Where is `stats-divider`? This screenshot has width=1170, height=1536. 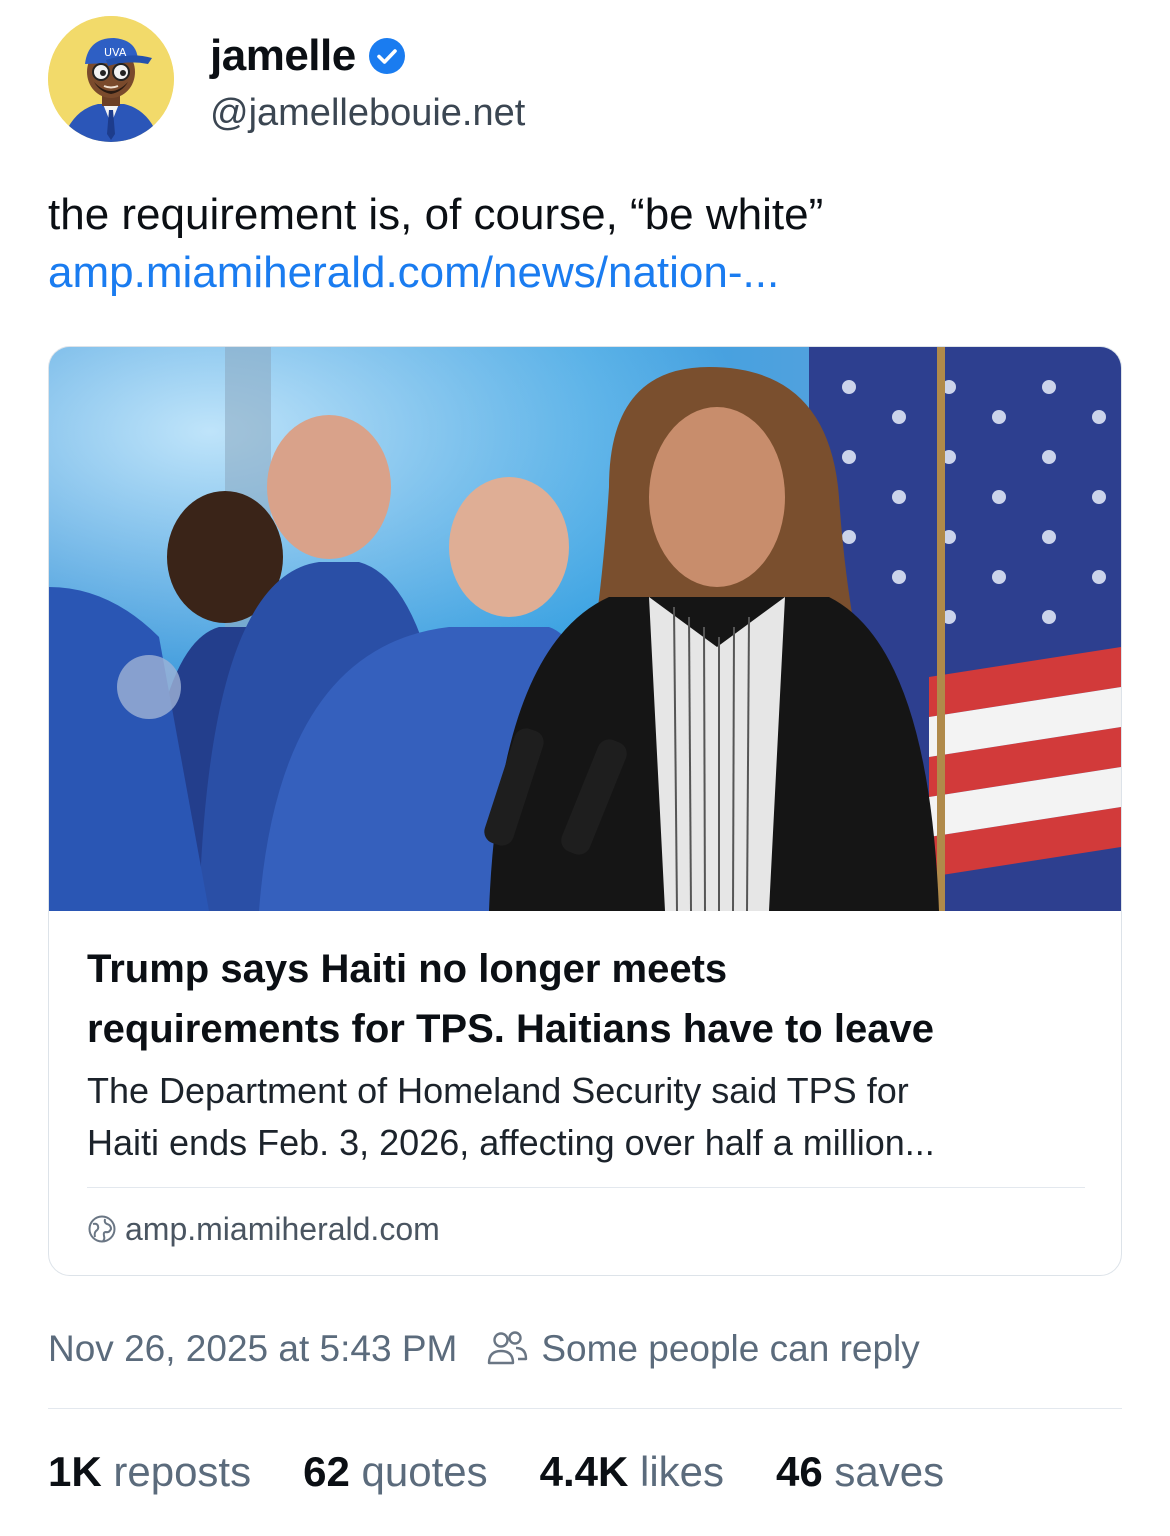
stats-divider is located at coordinates (585, 1408).